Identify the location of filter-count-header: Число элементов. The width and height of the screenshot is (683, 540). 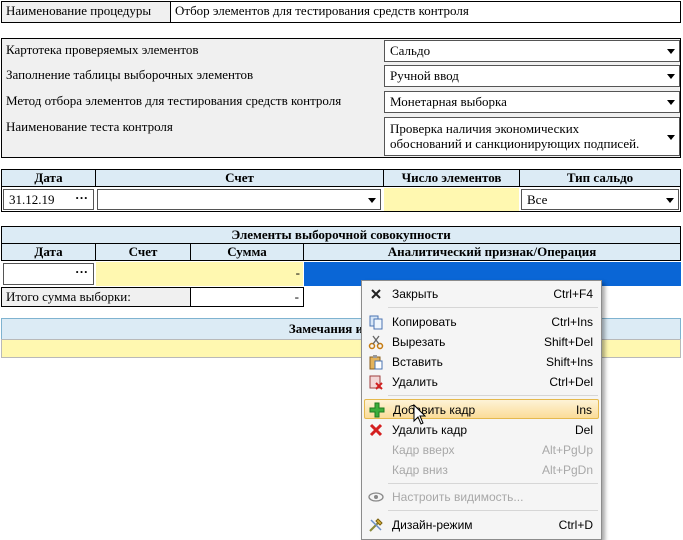
(451, 178).